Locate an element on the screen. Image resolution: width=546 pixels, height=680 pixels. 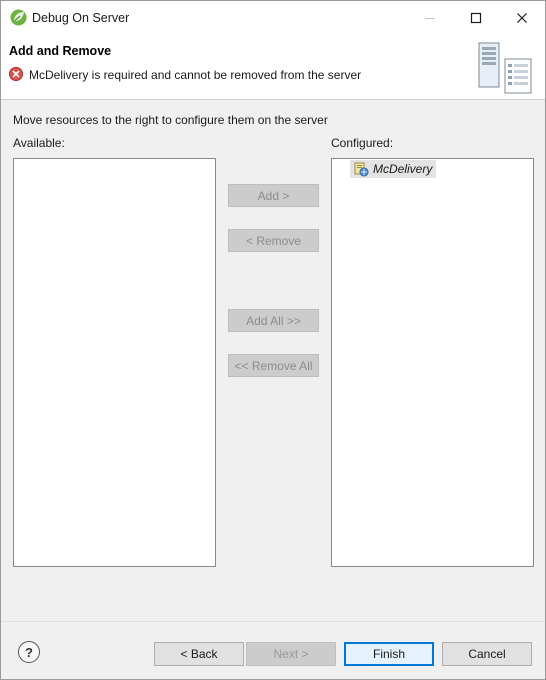
minimize-button is located at coordinates (430, 18).